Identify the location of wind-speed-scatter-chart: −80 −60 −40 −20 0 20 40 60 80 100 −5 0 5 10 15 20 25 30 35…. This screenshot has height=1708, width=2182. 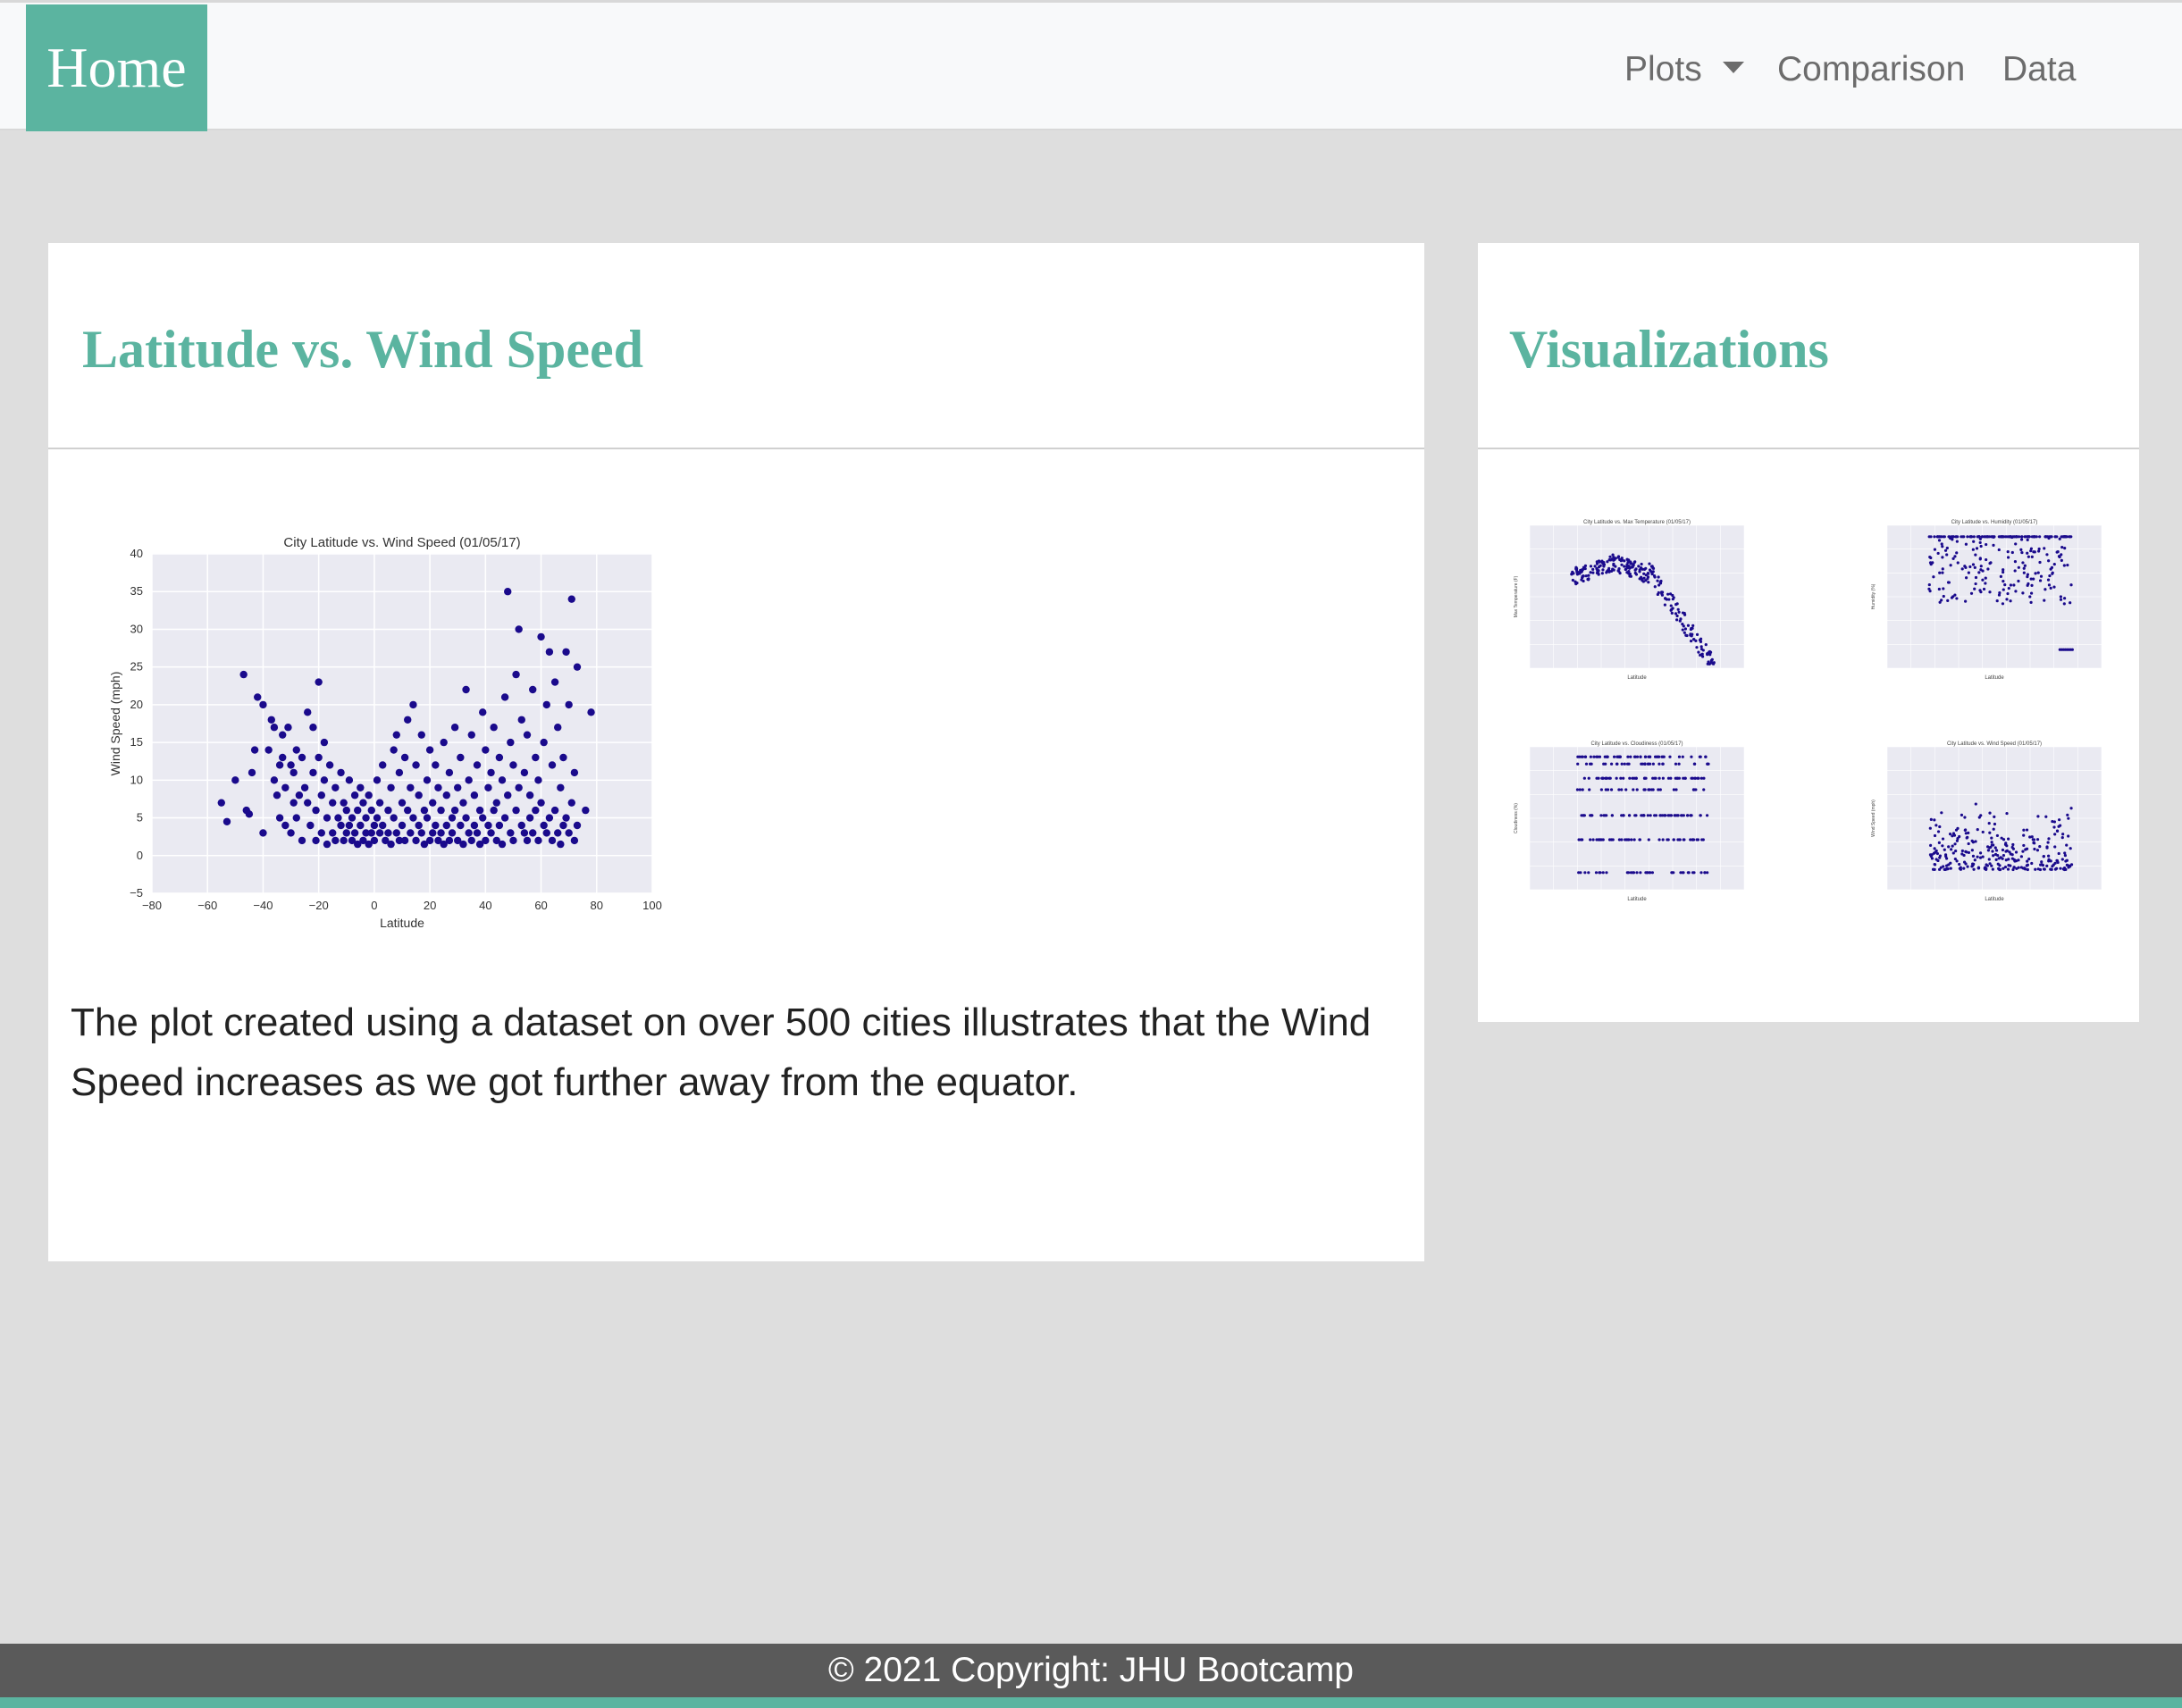
(385, 732).